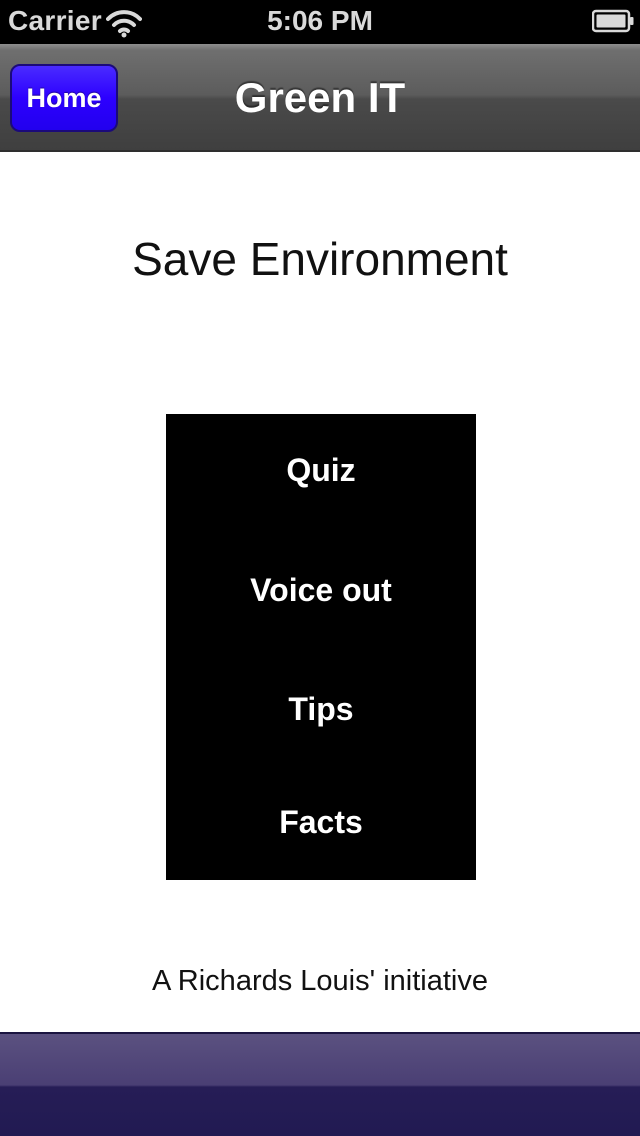 Image resolution: width=640 pixels, height=1136 pixels. I want to click on tips-button: Tips, so click(321, 709).